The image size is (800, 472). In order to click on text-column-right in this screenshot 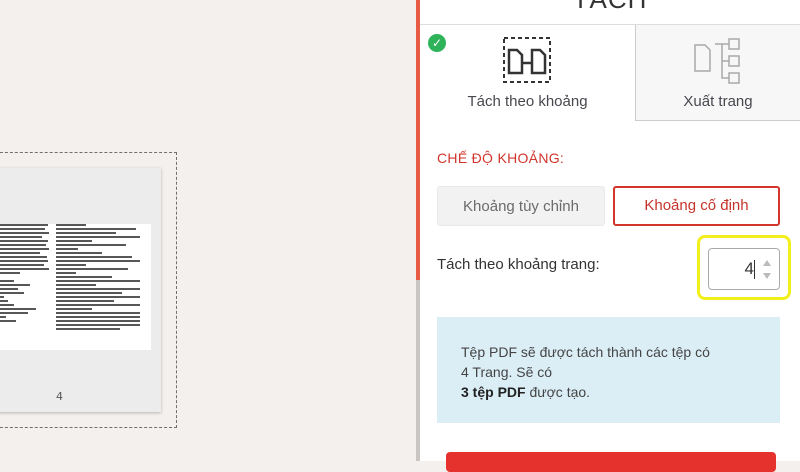, I will do `click(99, 278)`.